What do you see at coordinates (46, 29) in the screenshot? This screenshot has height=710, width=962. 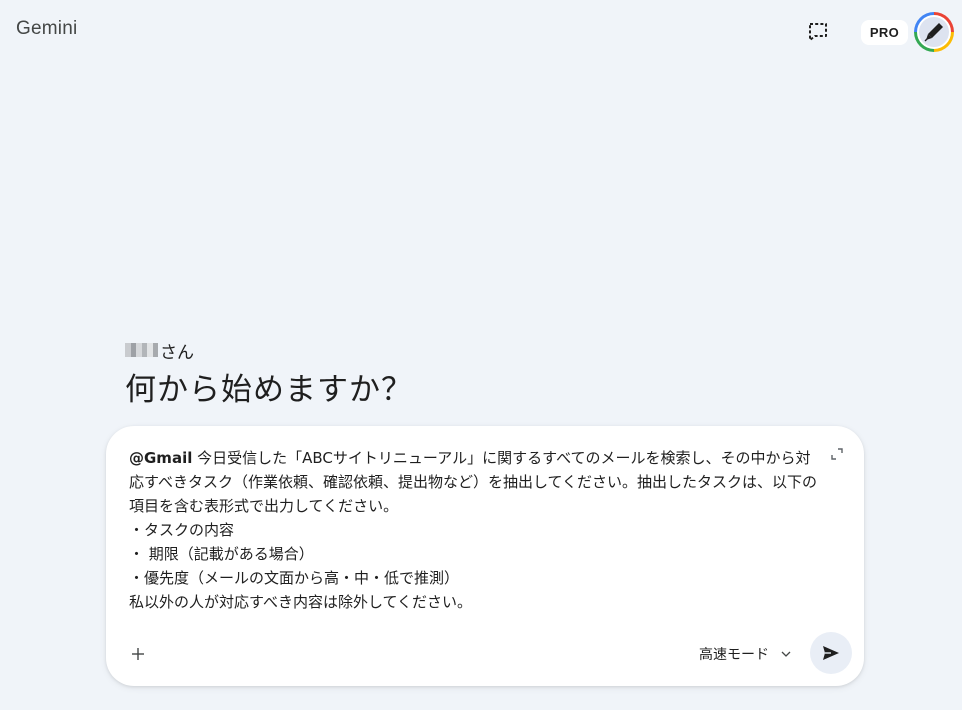 I see `app-title: Gemini` at bounding box center [46, 29].